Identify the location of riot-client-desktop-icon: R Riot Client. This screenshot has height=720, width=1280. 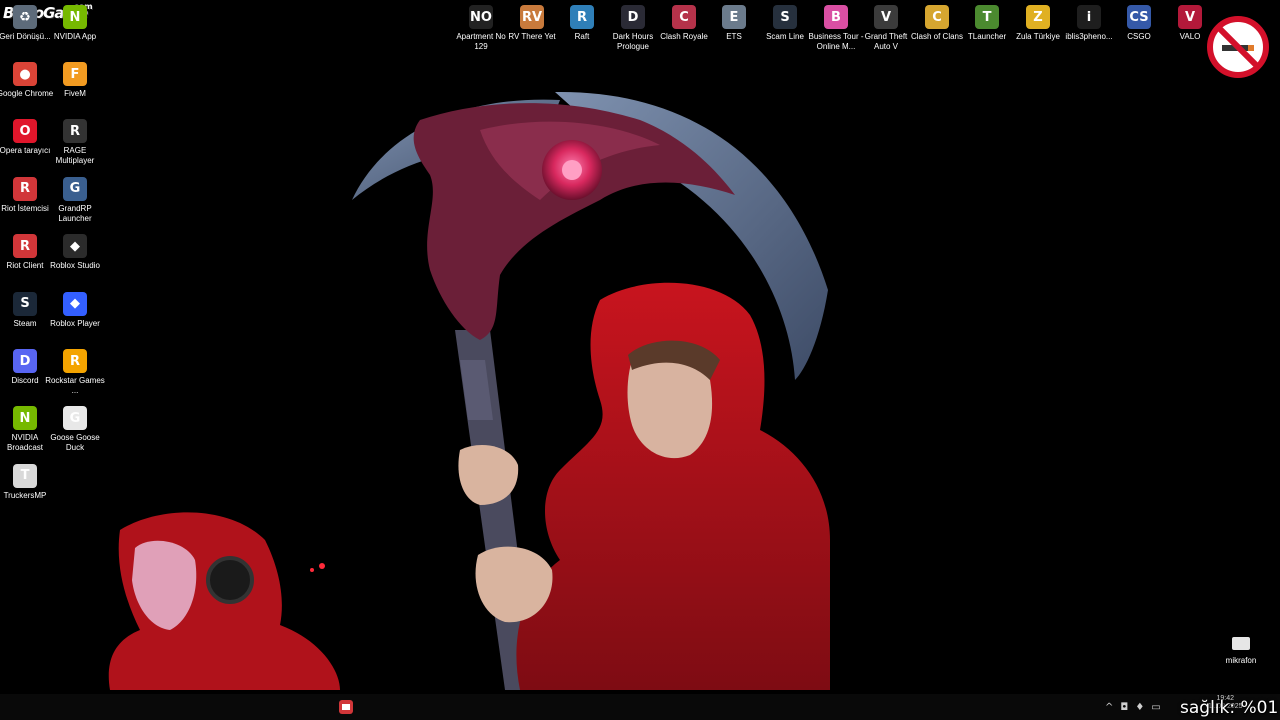
(25, 252).